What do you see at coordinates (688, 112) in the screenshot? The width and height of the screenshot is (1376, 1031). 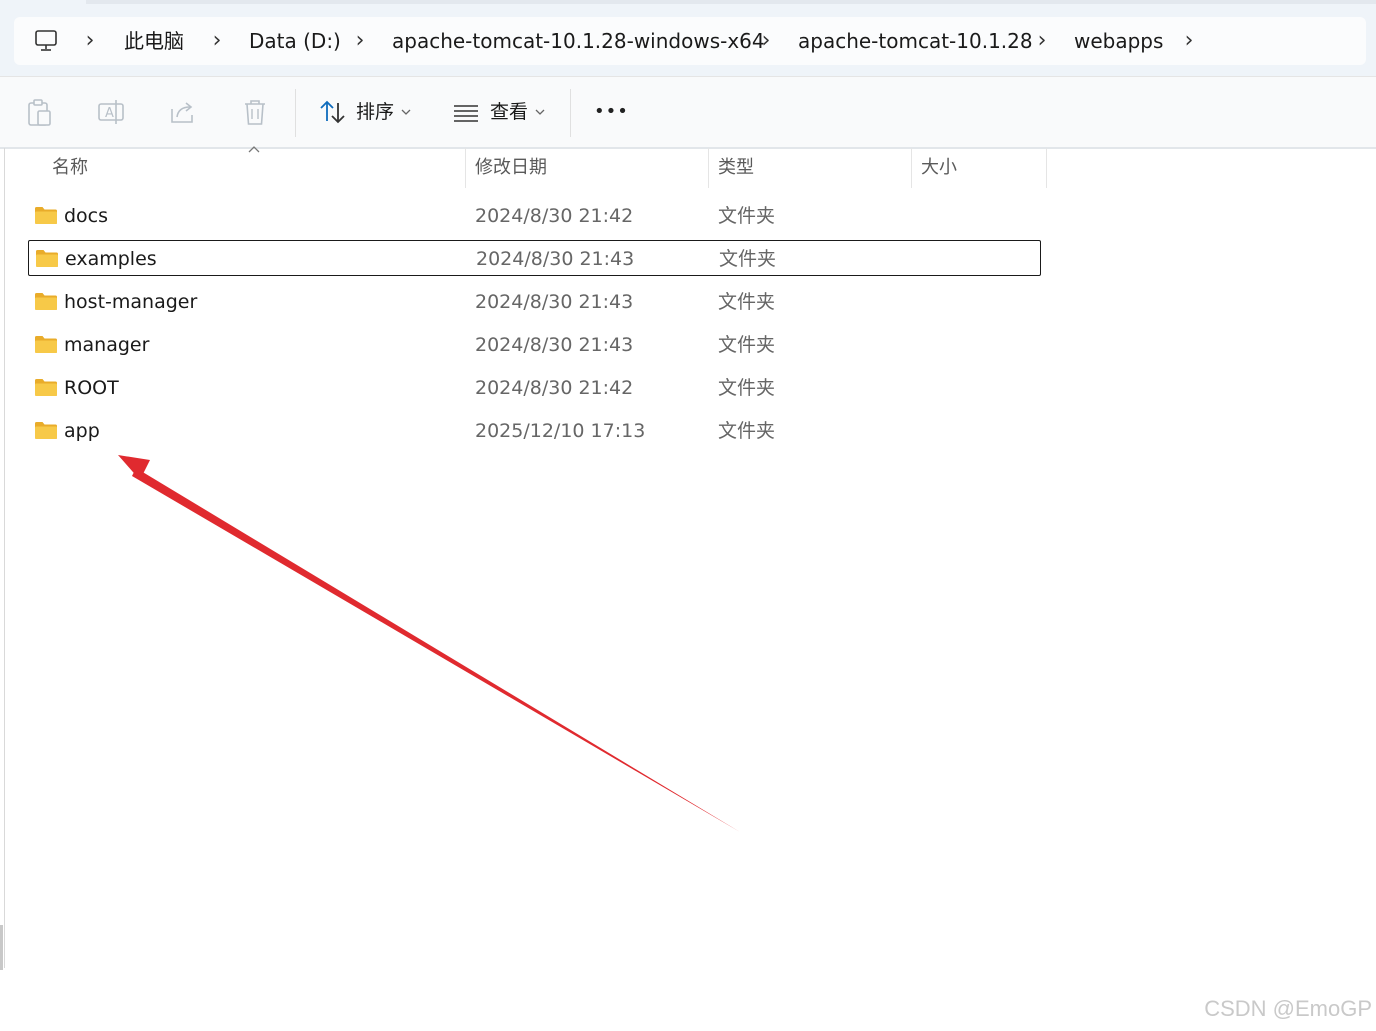 I see `command-bar: A 排序 查看 •••` at bounding box center [688, 112].